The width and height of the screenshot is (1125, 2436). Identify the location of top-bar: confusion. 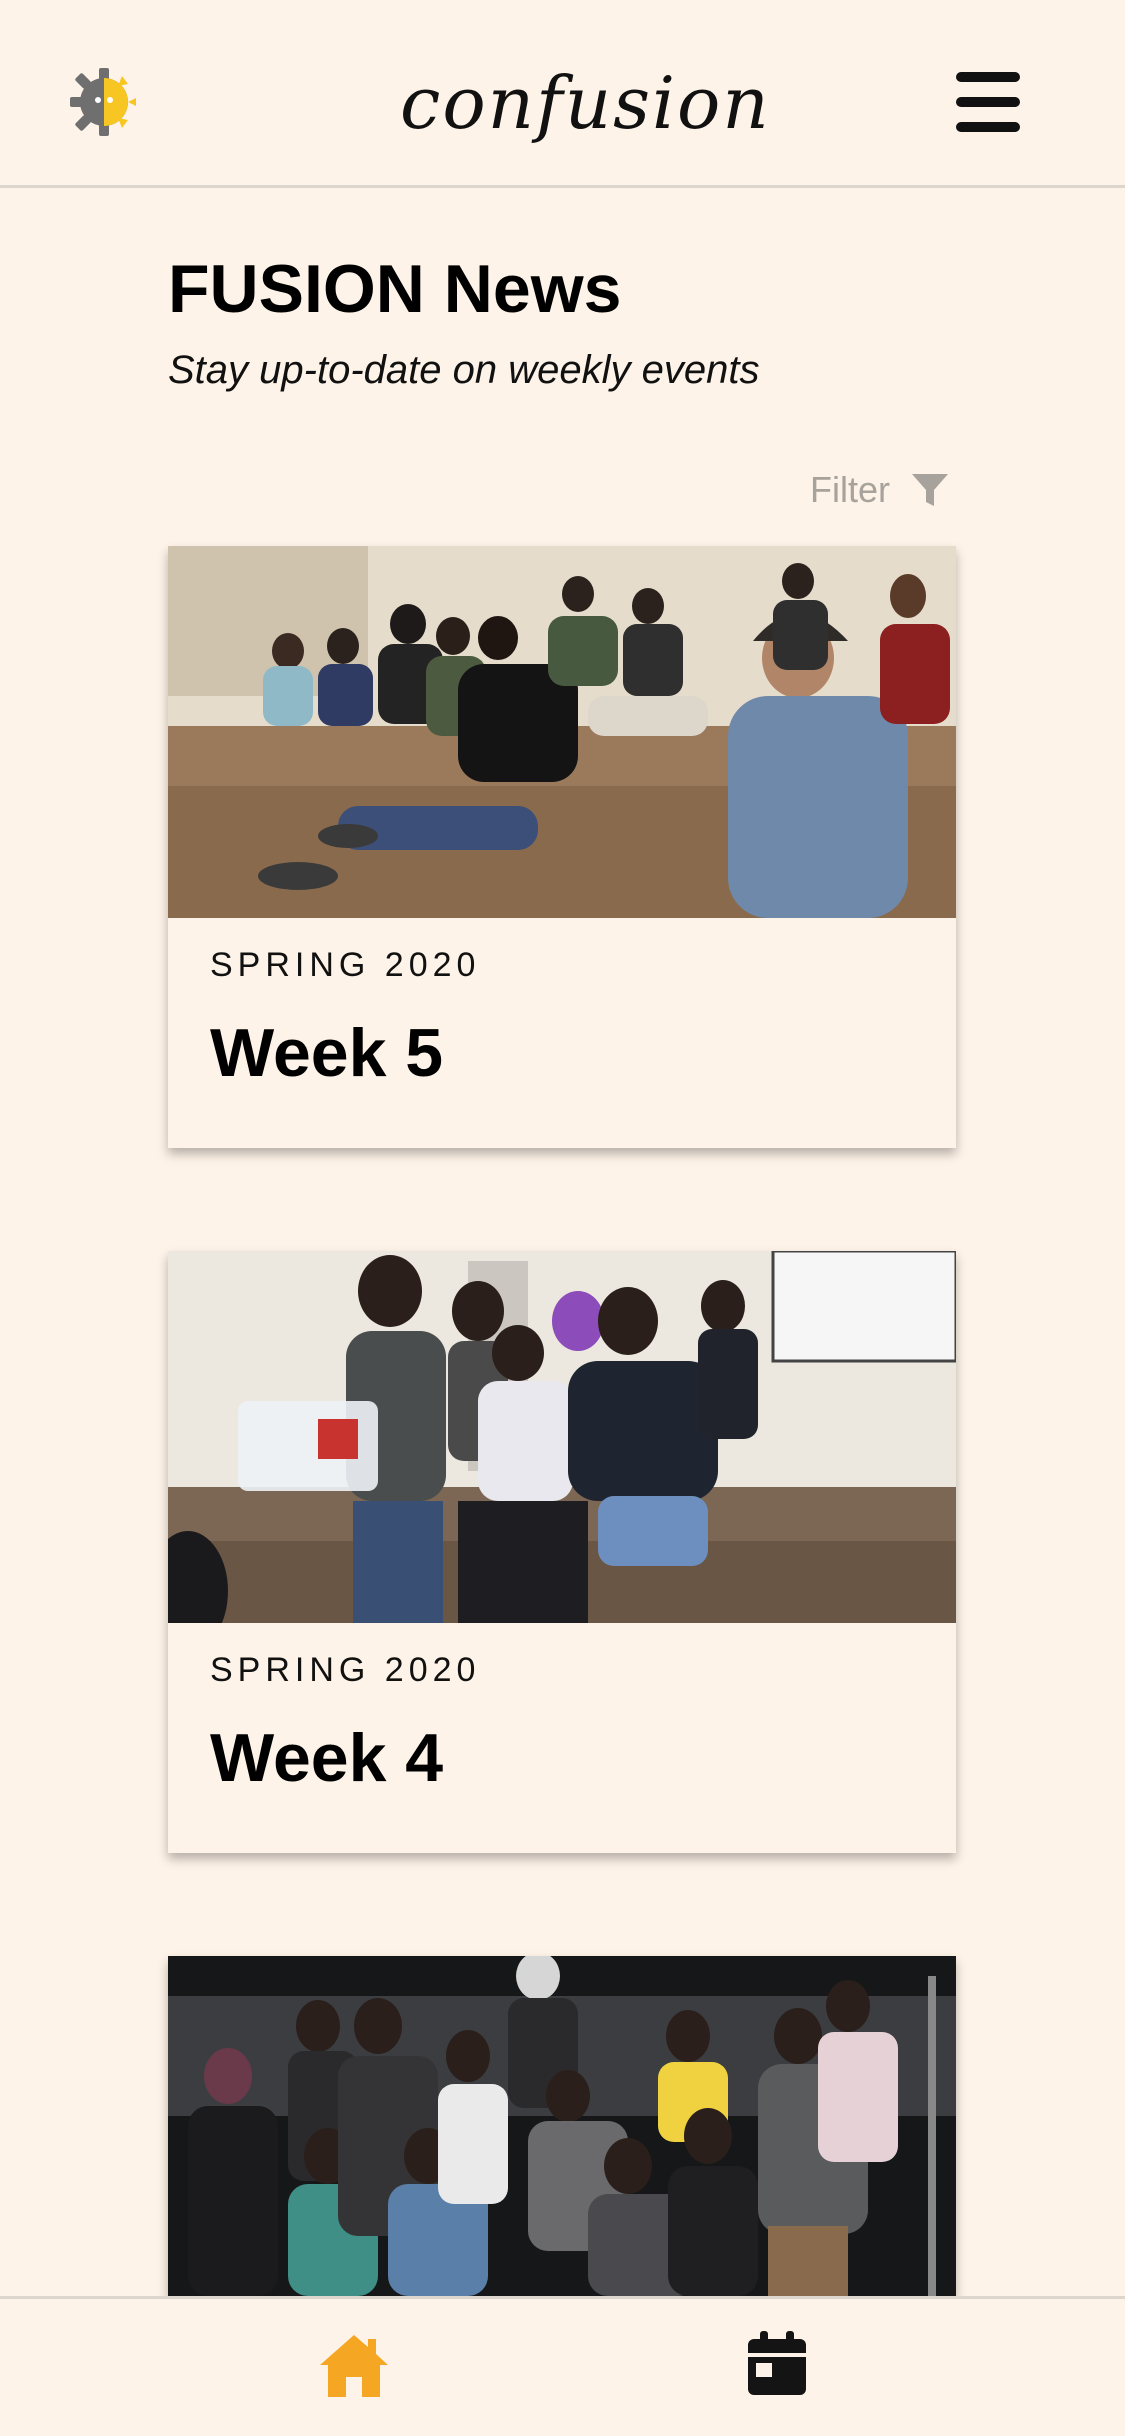
(562, 94).